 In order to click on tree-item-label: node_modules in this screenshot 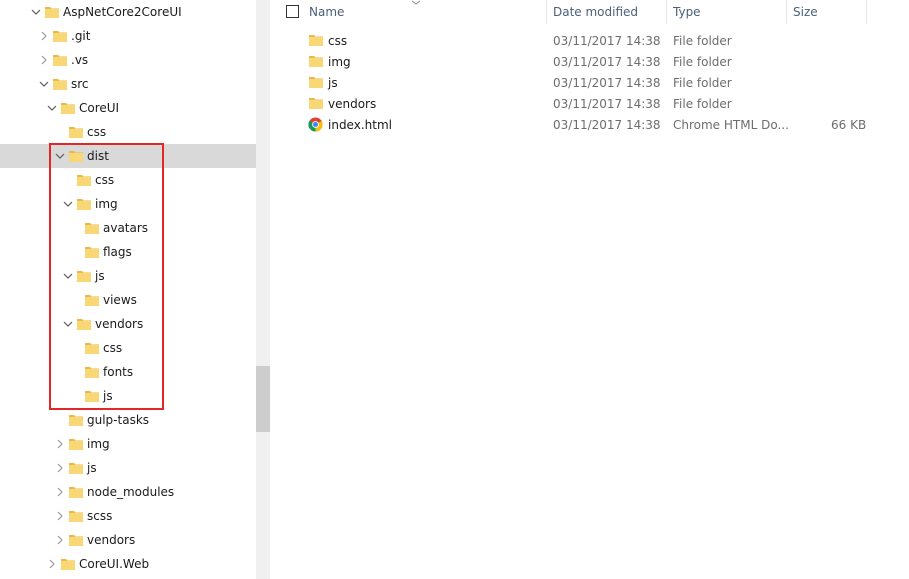, I will do `click(131, 492)`.